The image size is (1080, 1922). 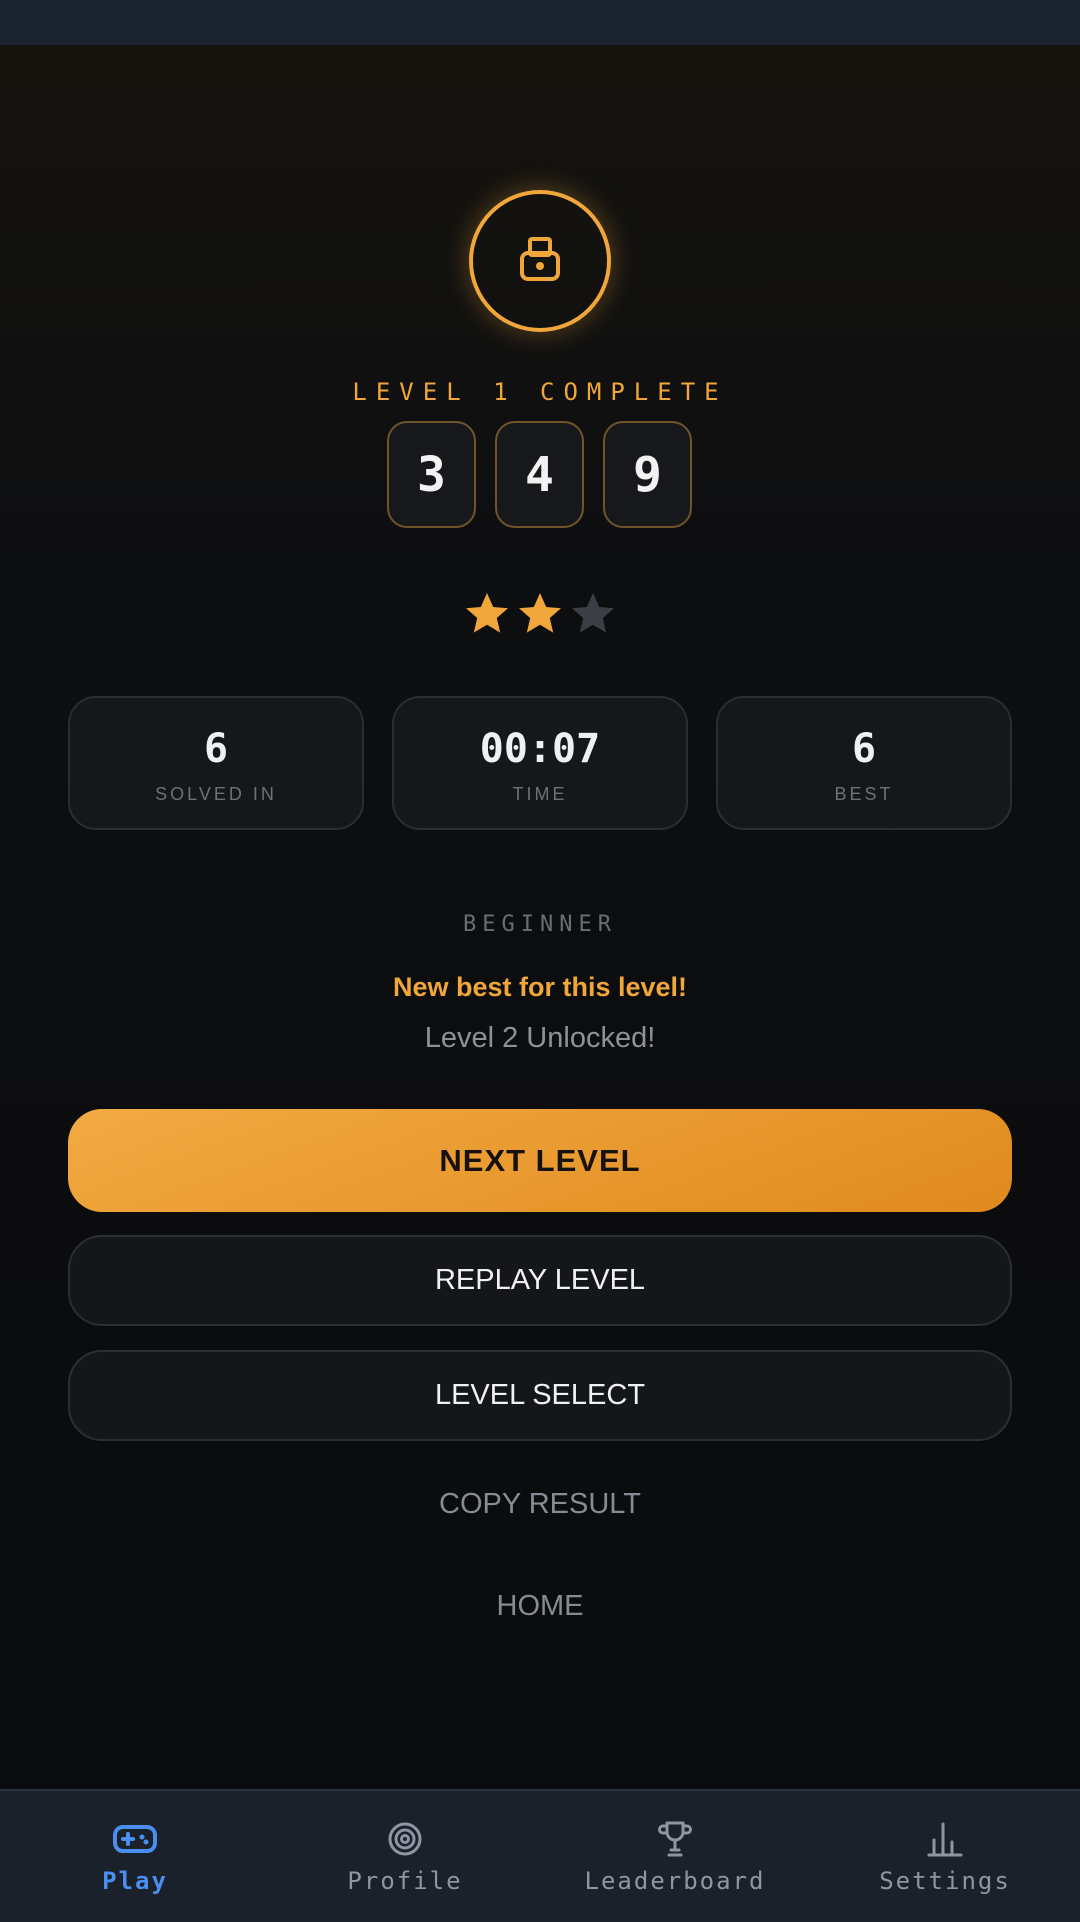 What do you see at coordinates (647, 474) in the screenshot?
I see `result-digit: 9` at bounding box center [647, 474].